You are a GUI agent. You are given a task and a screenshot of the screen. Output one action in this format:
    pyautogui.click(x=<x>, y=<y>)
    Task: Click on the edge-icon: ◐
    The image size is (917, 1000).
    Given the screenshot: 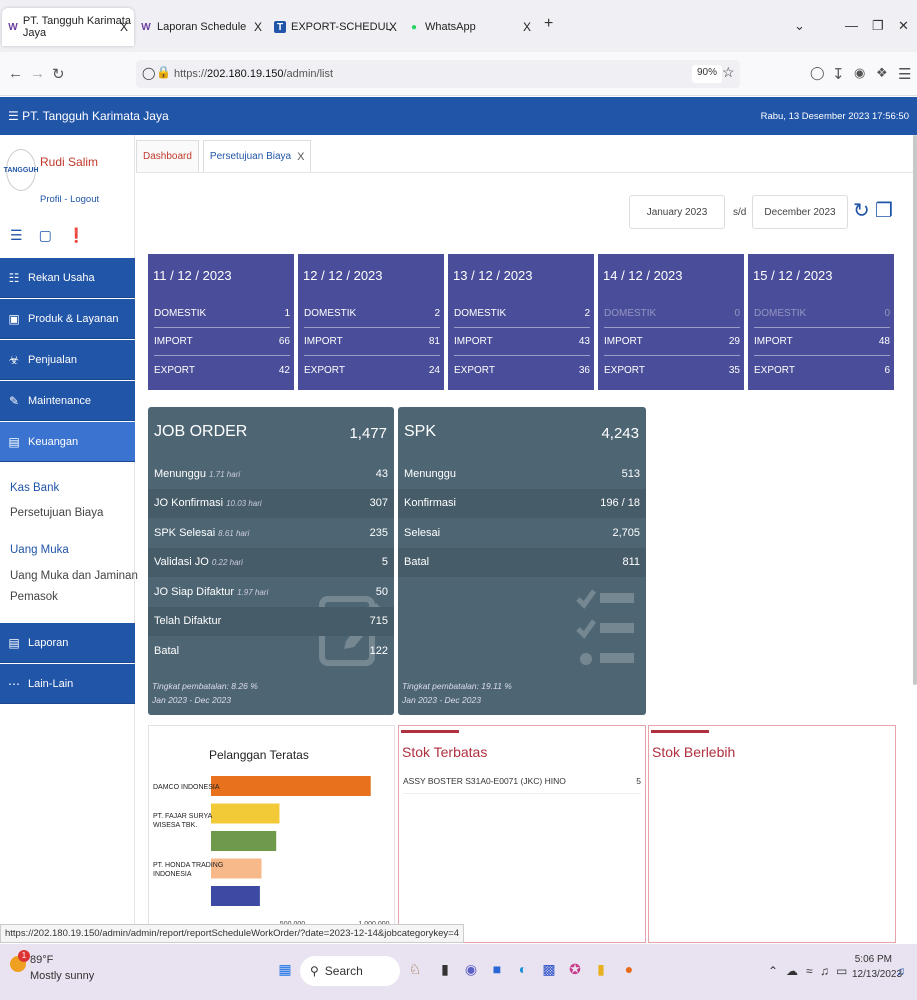 What is the action you would take?
    pyautogui.click(x=523, y=969)
    